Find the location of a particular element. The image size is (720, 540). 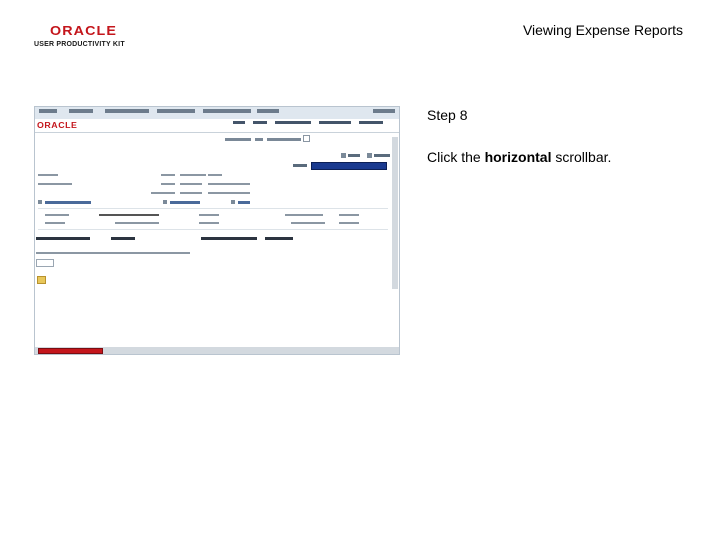

last-updated-by-value is located at coordinates (229, 193).